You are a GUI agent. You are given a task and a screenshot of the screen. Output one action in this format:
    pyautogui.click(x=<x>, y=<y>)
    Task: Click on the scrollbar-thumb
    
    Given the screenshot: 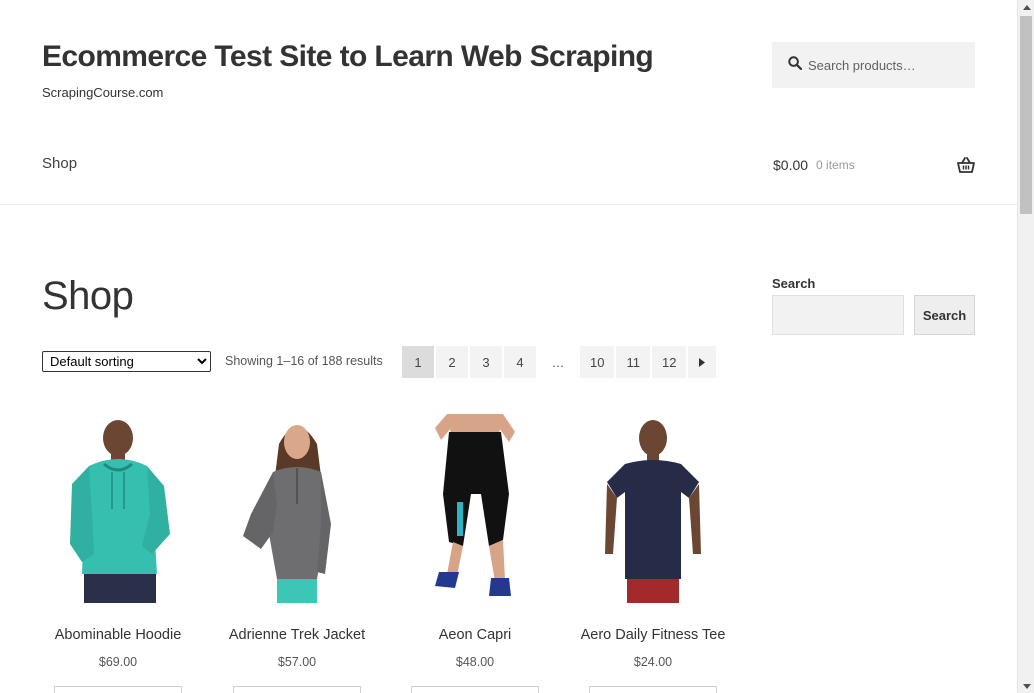 What is the action you would take?
    pyautogui.click(x=1026, y=115)
    